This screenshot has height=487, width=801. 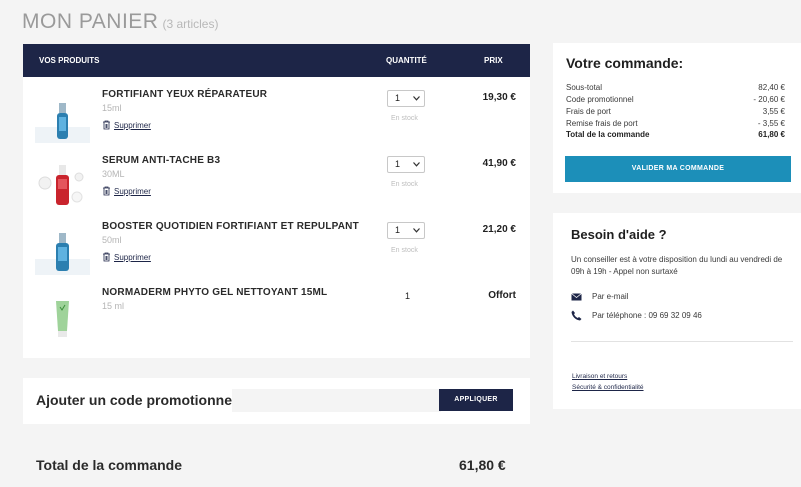 What do you see at coordinates (90, 21) in the screenshot?
I see `page-title: MON PANIER` at bounding box center [90, 21].